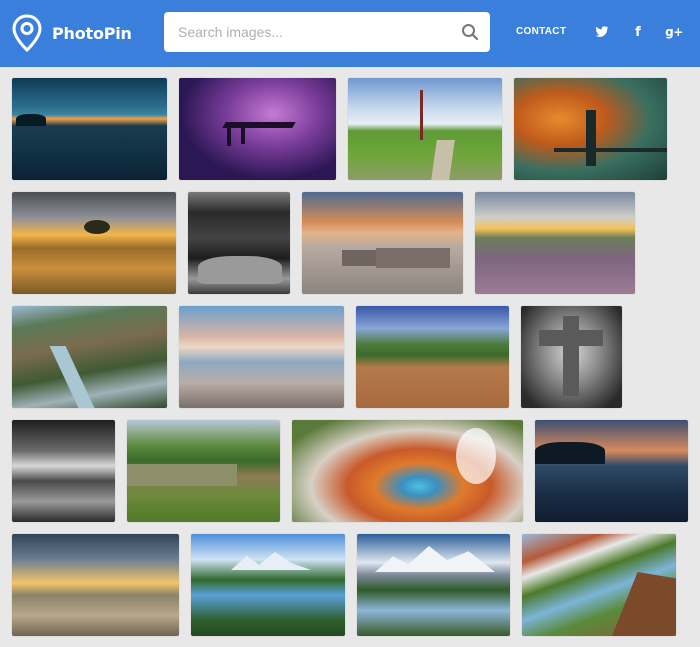  I want to click on bridge-tower, so click(591, 138).